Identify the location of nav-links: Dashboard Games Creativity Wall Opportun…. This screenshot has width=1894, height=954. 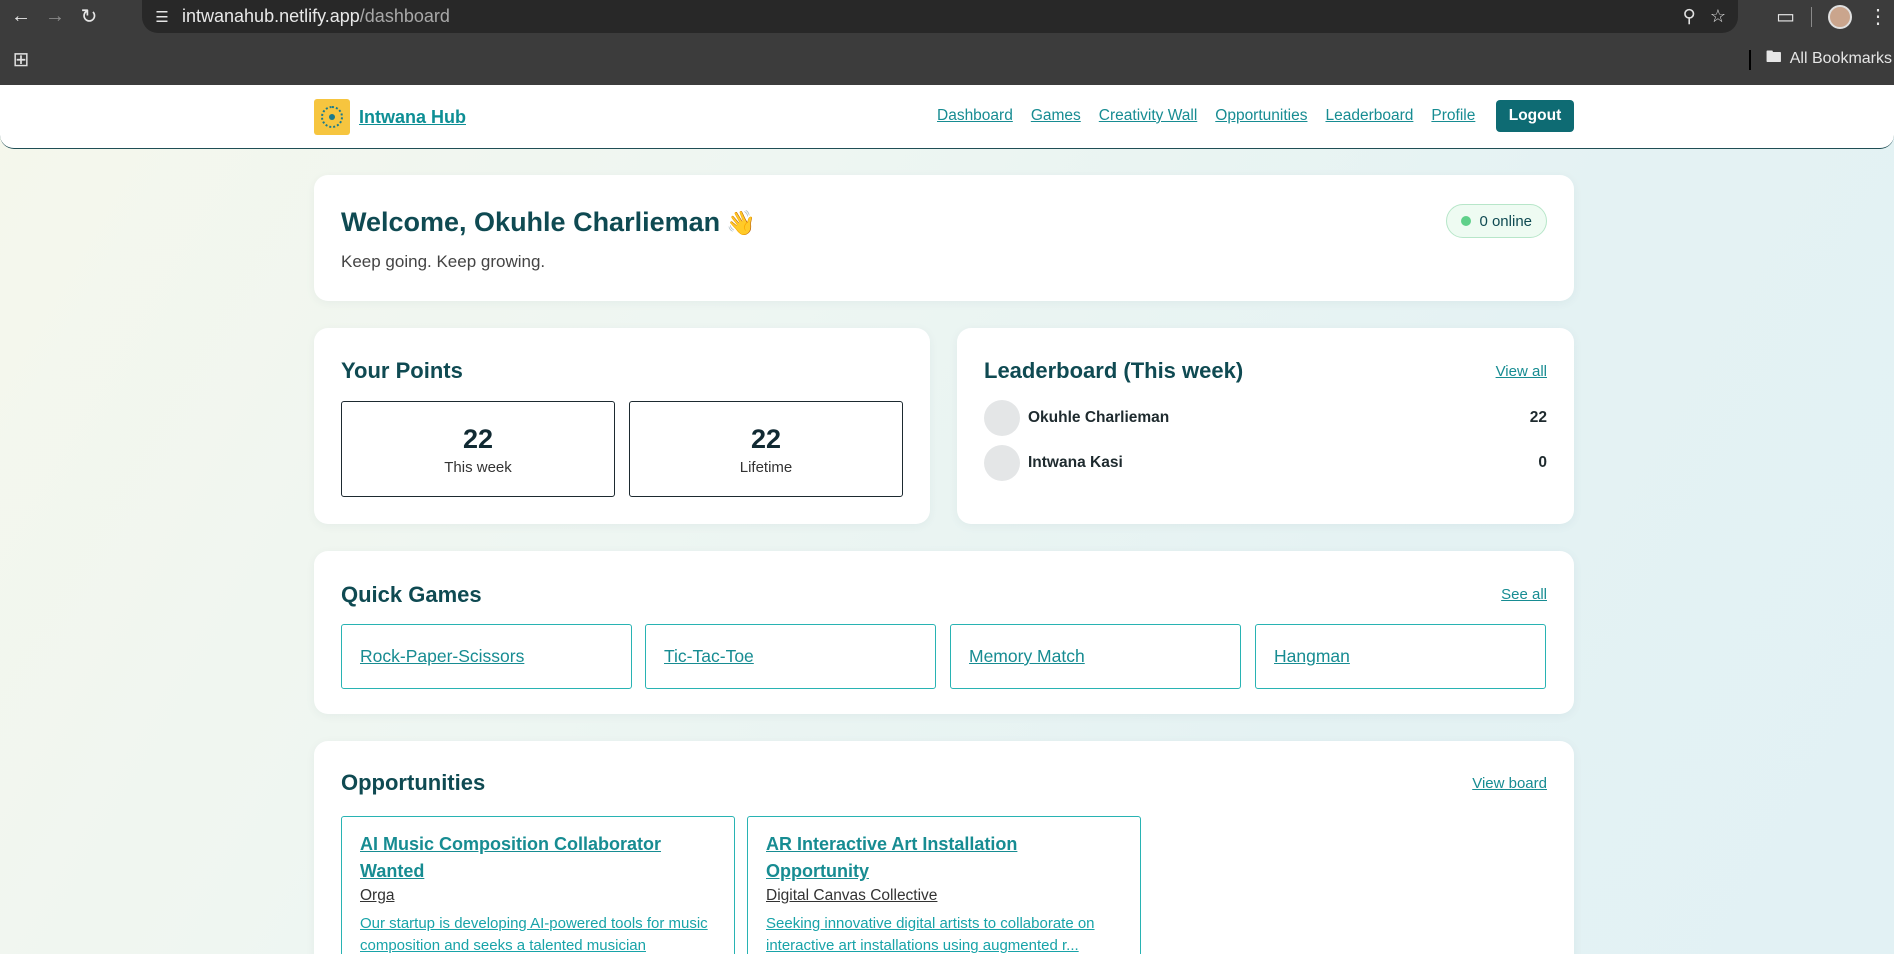
(1206, 116).